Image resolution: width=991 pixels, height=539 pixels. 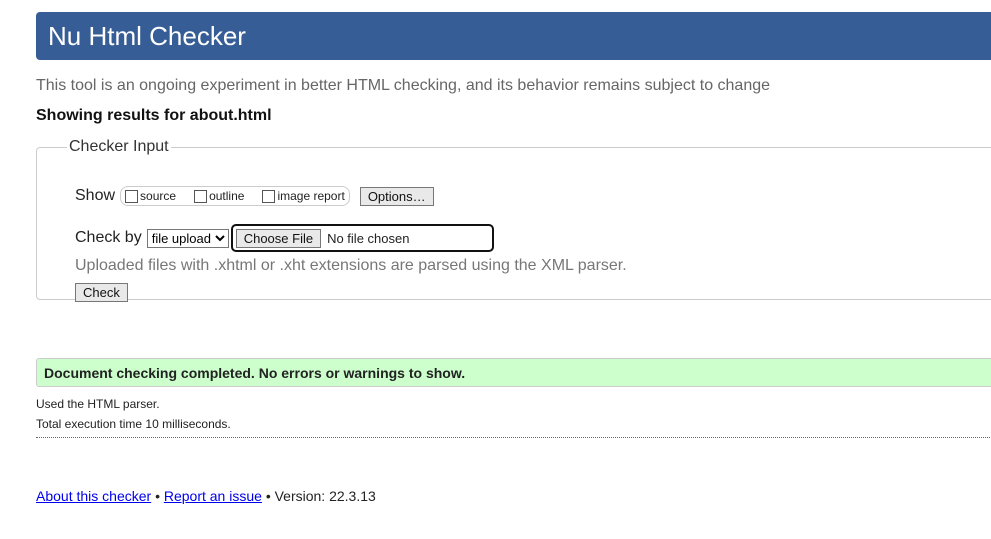 What do you see at coordinates (93, 496) in the screenshot?
I see `about-link: About this checker` at bounding box center [93, 496].